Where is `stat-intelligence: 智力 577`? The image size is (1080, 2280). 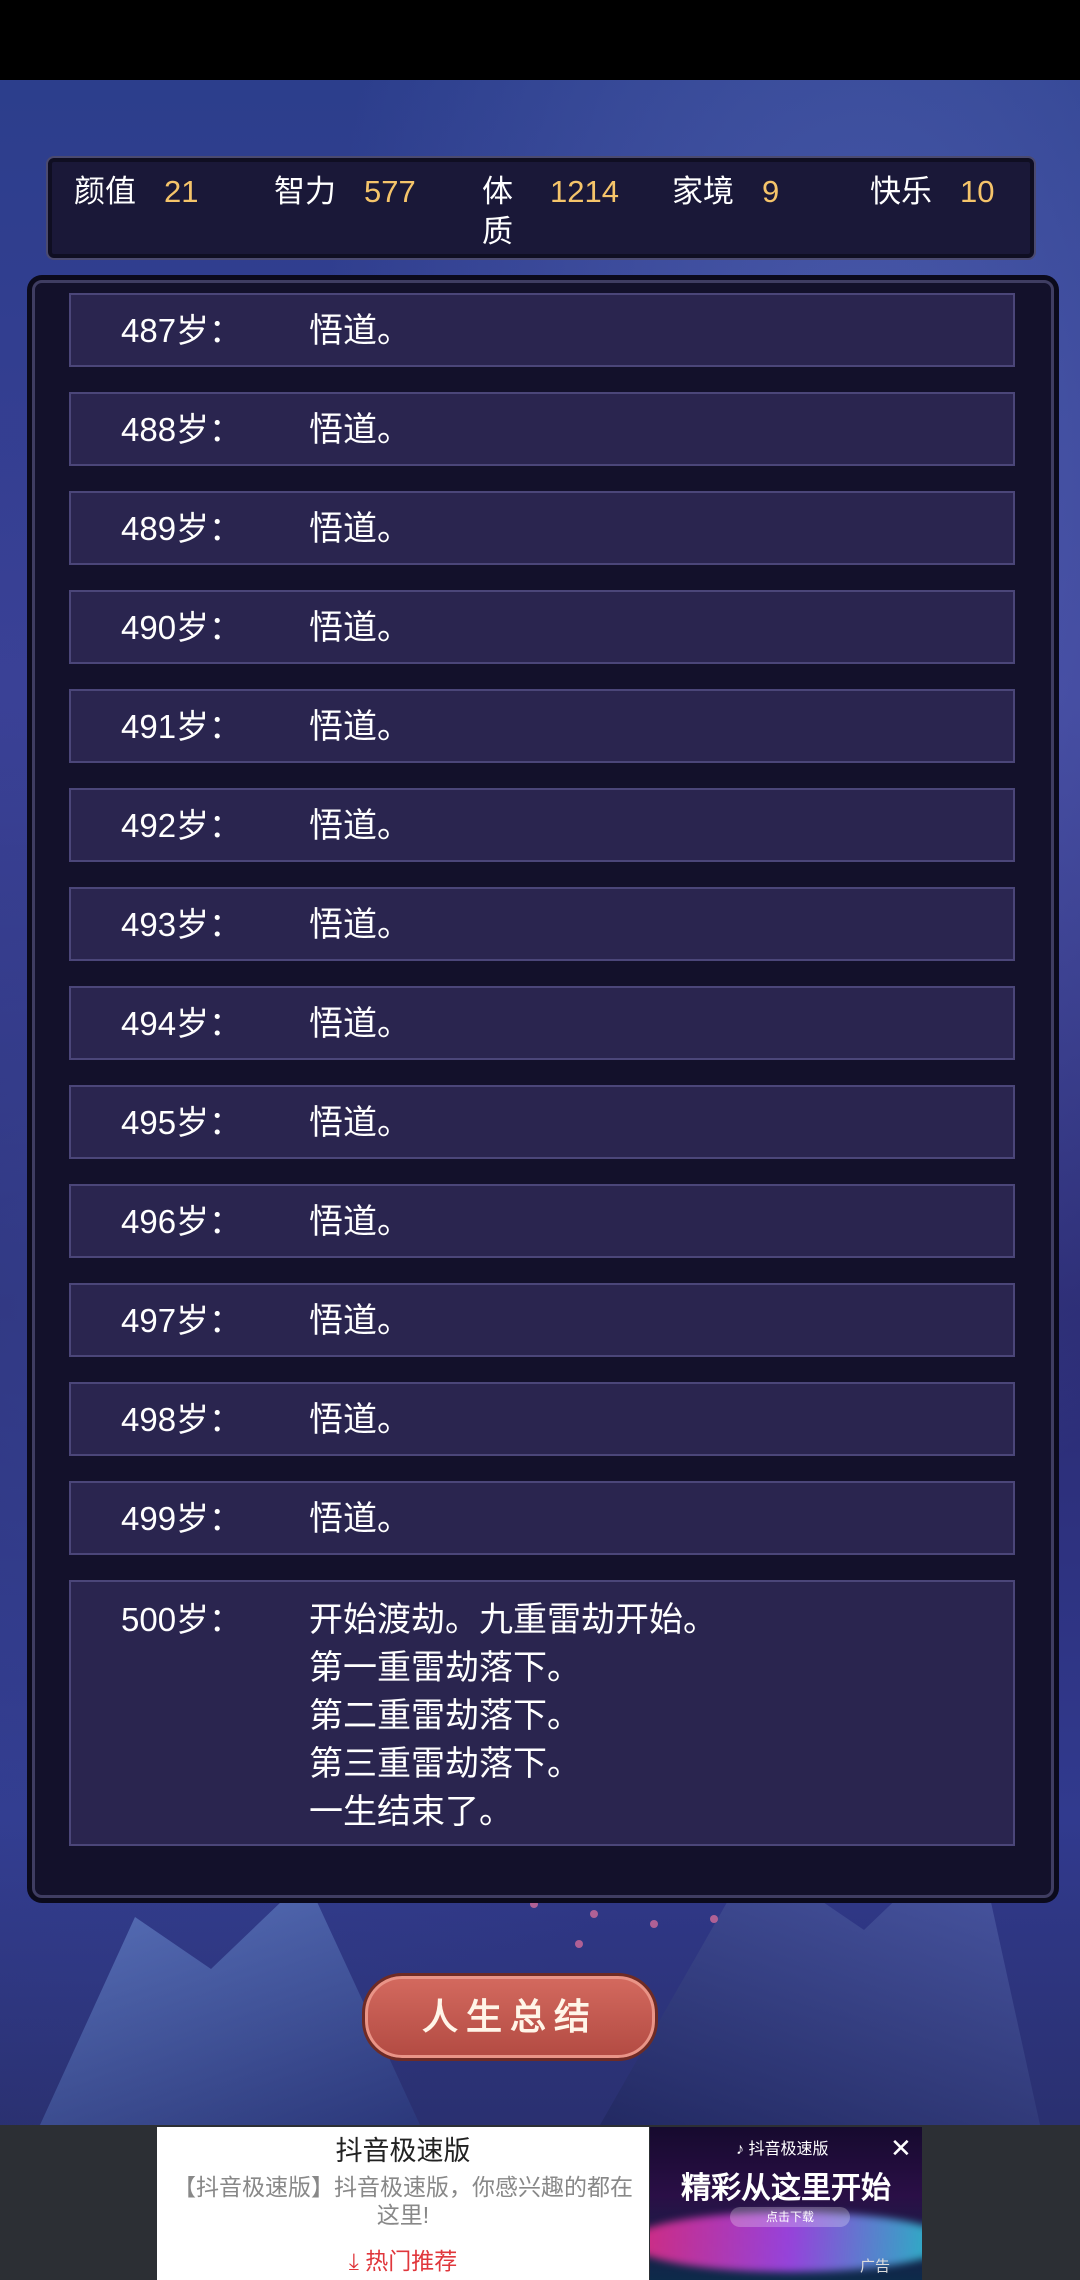
stat-intelligence: 智力 577 is located at coordinates (354, 212).